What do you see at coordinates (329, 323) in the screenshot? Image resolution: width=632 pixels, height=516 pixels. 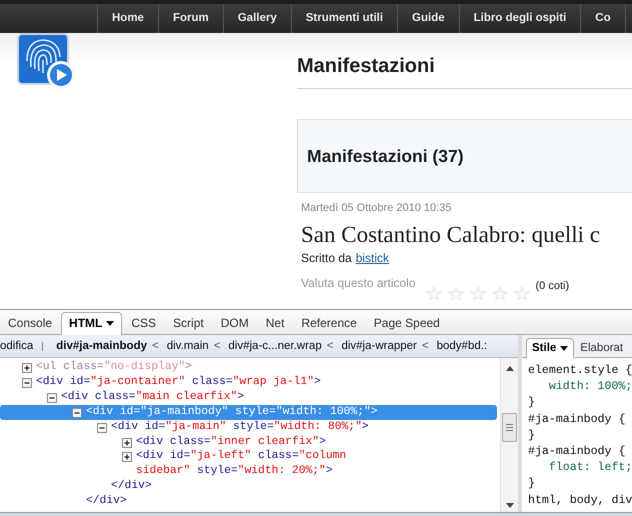 I see `panel-tab: Reference` at bounding box center [329, 323].